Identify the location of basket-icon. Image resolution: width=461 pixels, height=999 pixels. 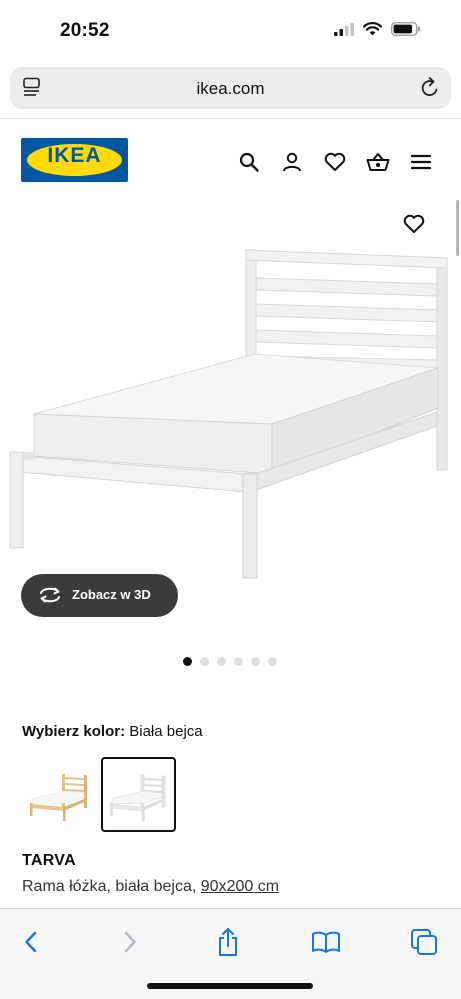
(377, 161).